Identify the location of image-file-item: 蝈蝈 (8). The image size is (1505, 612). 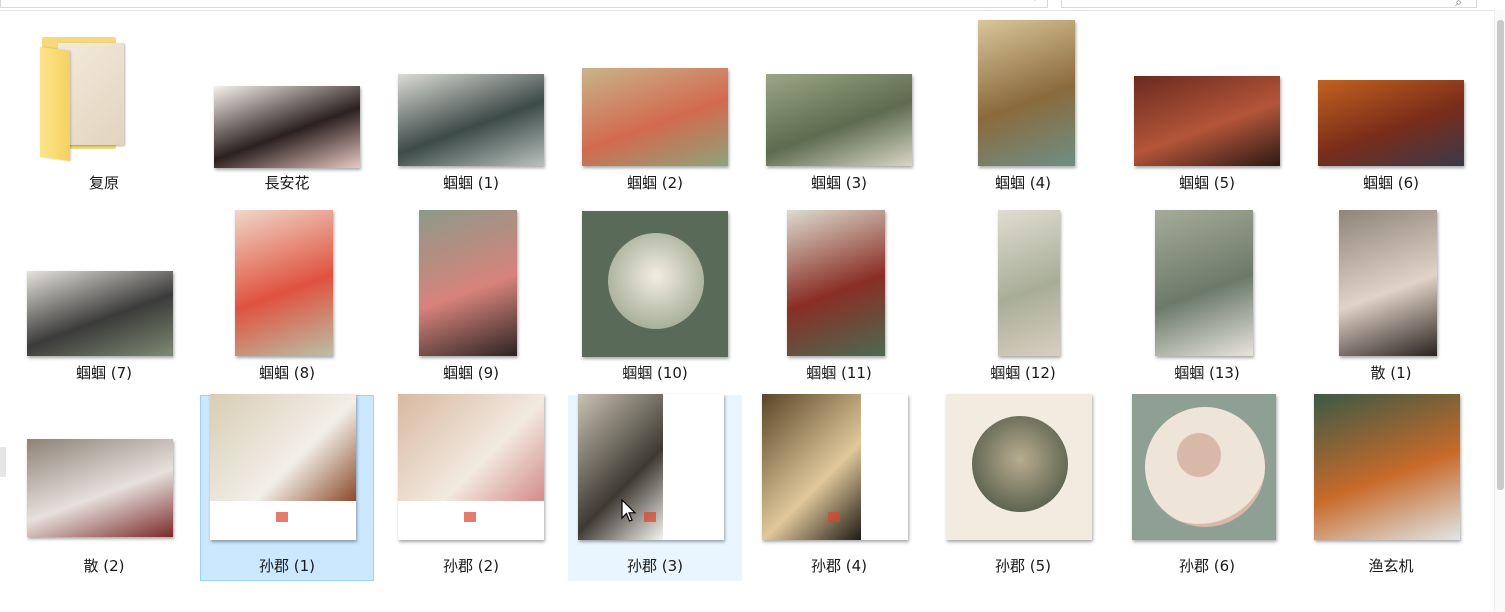
(287, 295).